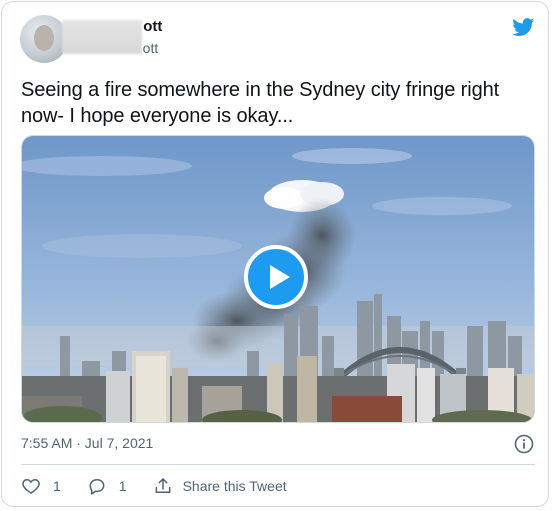 This screenshot has width=552, height=511. What do you see at coordinates (278, 464) in the screenshot?
I see `divider` at bounding box center [278, 464].